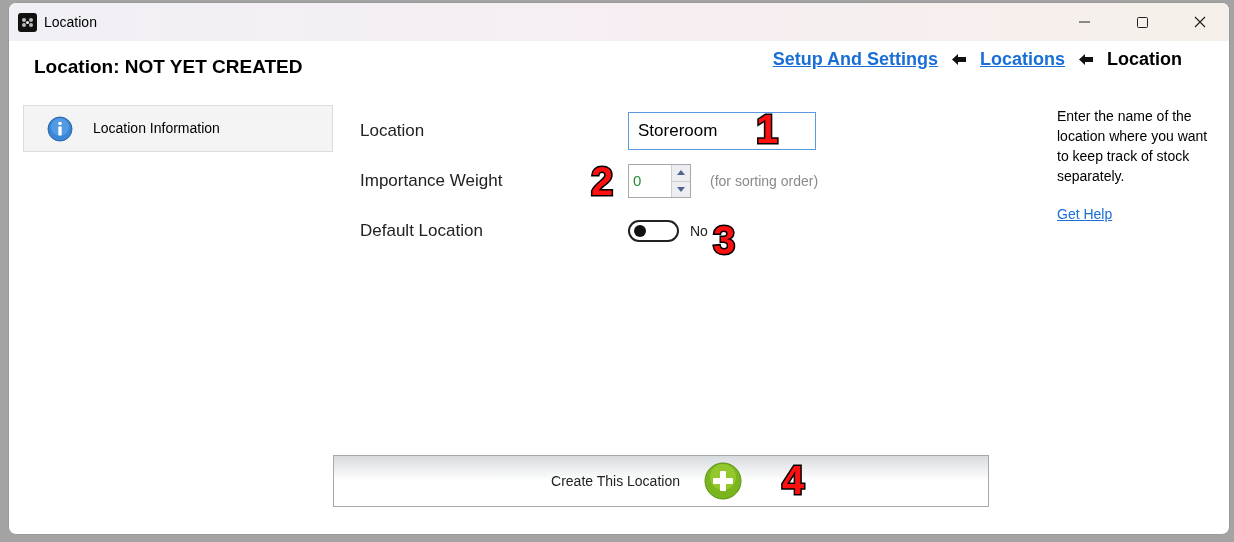 This screenshot has height=542, width=1234. Describe the element at coordinates (653, 231) in the screenshot. I see `toggle-switch` at that location.